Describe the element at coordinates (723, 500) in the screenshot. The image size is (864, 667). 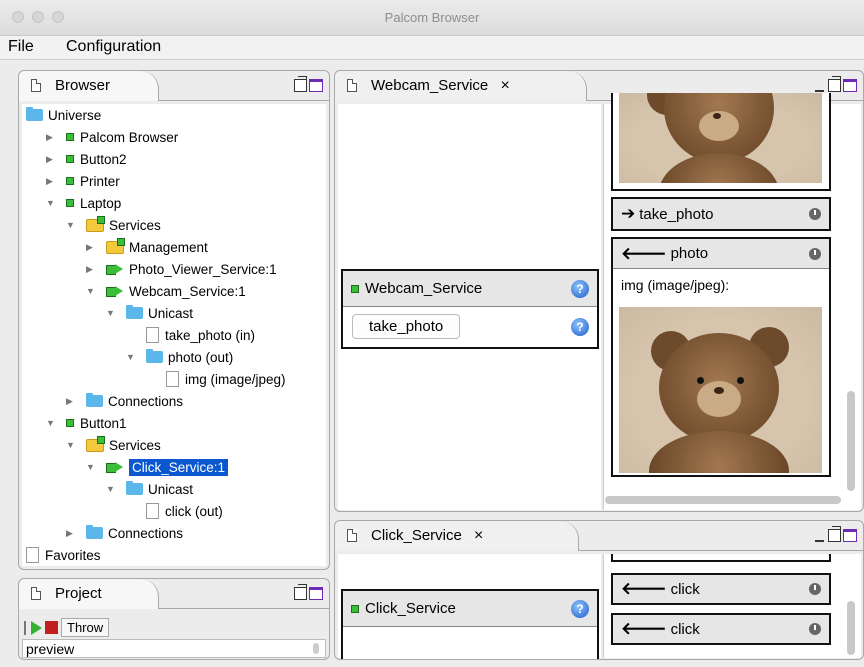
I see `horizontal-scrollbar` at that location.